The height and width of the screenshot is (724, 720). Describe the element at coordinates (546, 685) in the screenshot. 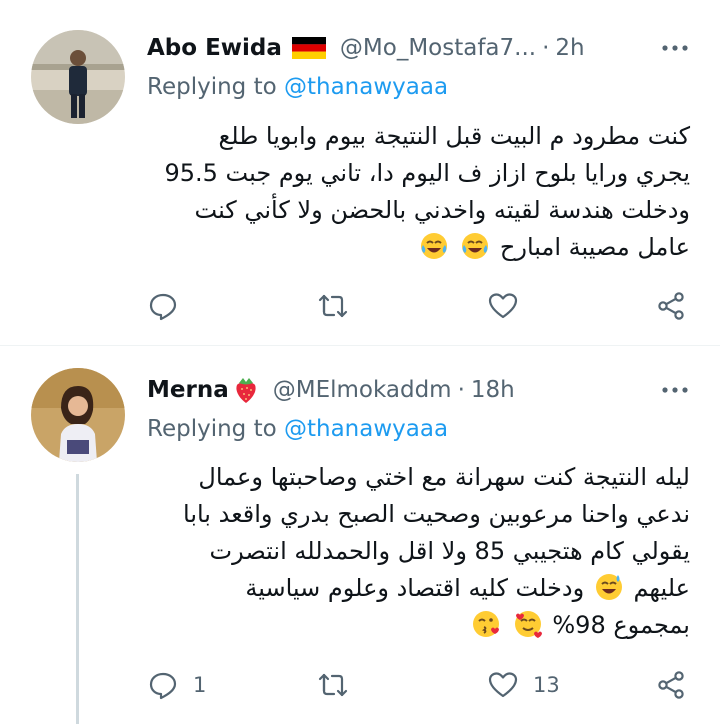

I see `like-count: 13` at that location.